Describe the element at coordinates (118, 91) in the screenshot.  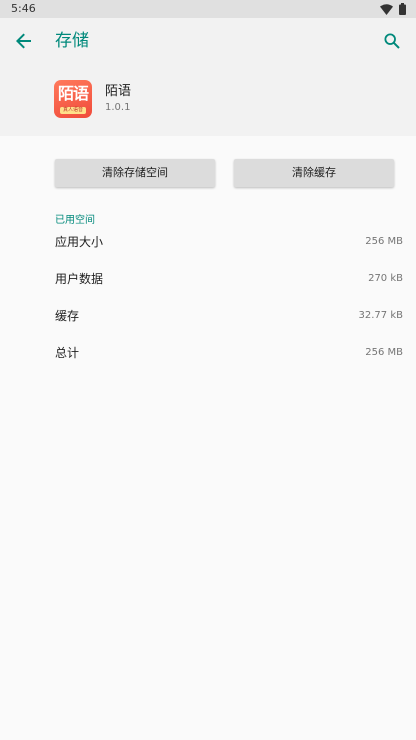
I see `app-name: 陌语` at that location.